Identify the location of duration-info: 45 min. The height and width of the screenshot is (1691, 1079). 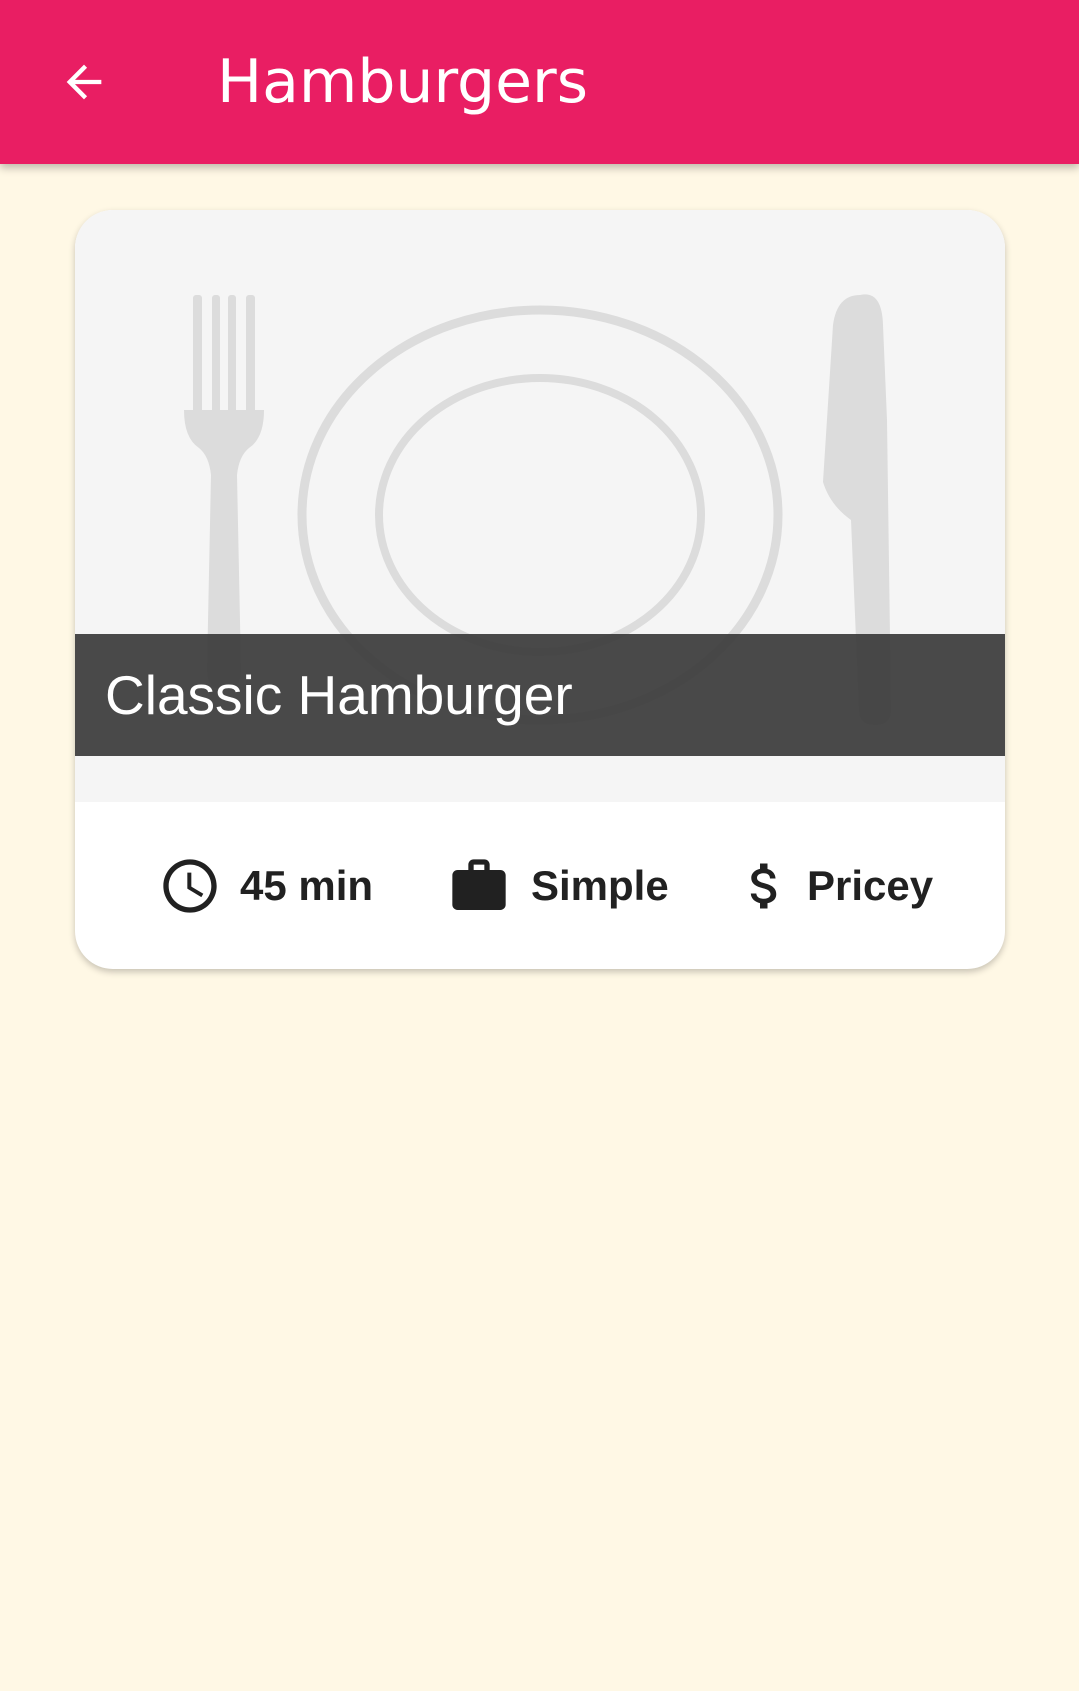
(265, 885).